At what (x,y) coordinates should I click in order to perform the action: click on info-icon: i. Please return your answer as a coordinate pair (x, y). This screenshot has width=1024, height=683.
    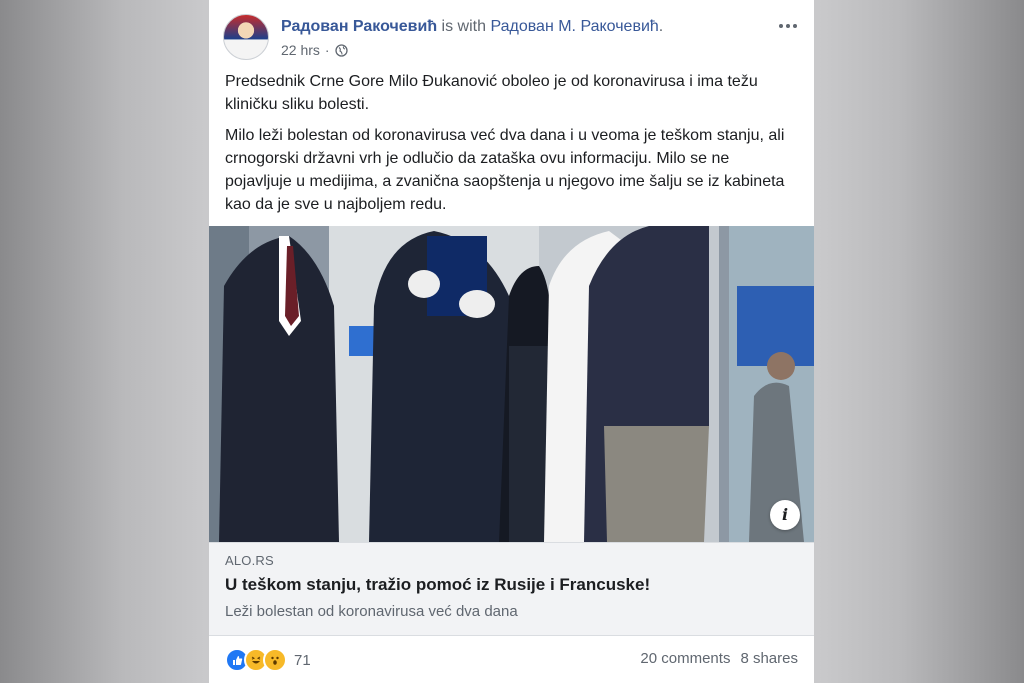
    Looking at the image, I should click on (785, 515).